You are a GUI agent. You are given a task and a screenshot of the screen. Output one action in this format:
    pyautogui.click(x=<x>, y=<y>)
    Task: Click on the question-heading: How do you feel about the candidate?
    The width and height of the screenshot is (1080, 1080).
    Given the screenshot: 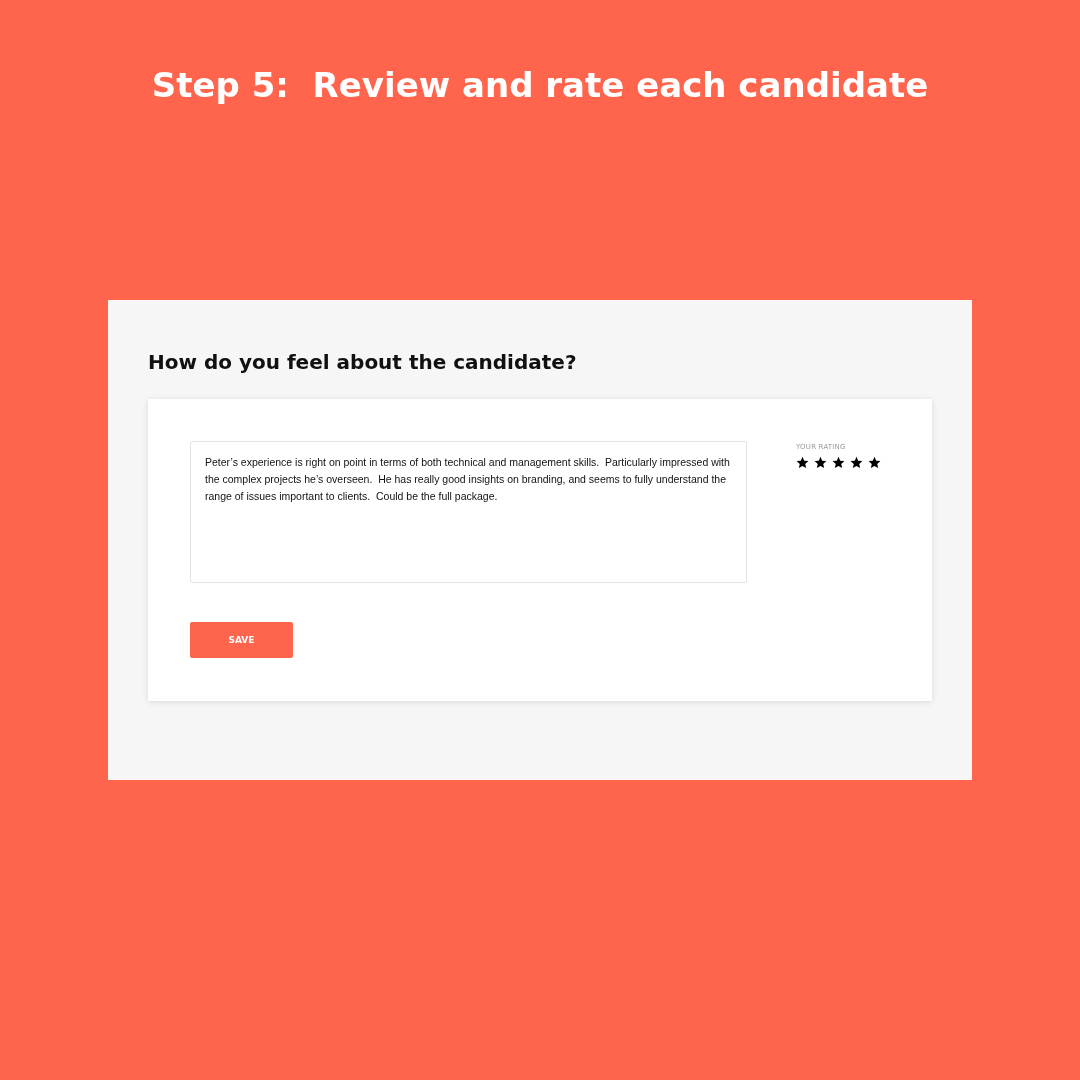 What is the action you would take?
    pyautogui.click(x=363, y=362)
    